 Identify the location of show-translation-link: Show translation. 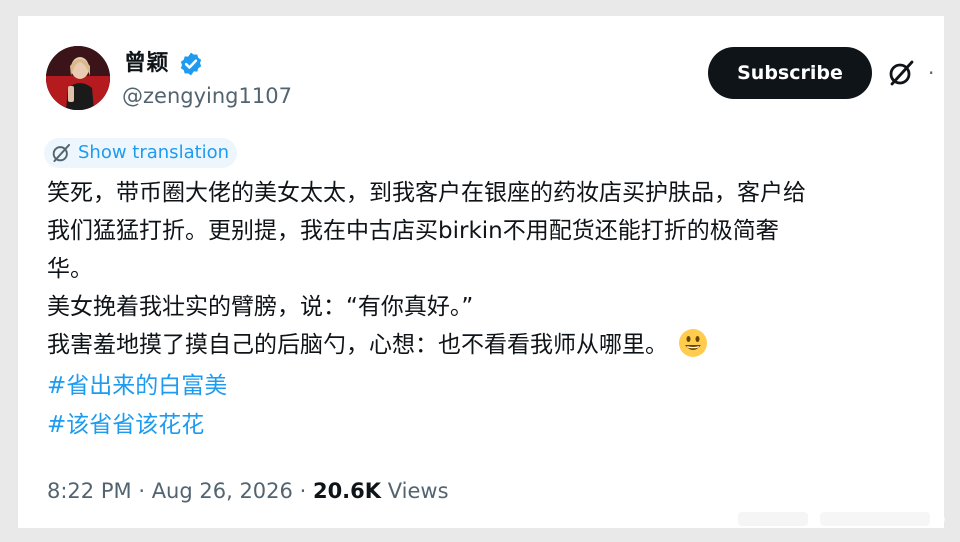
(141, 153).